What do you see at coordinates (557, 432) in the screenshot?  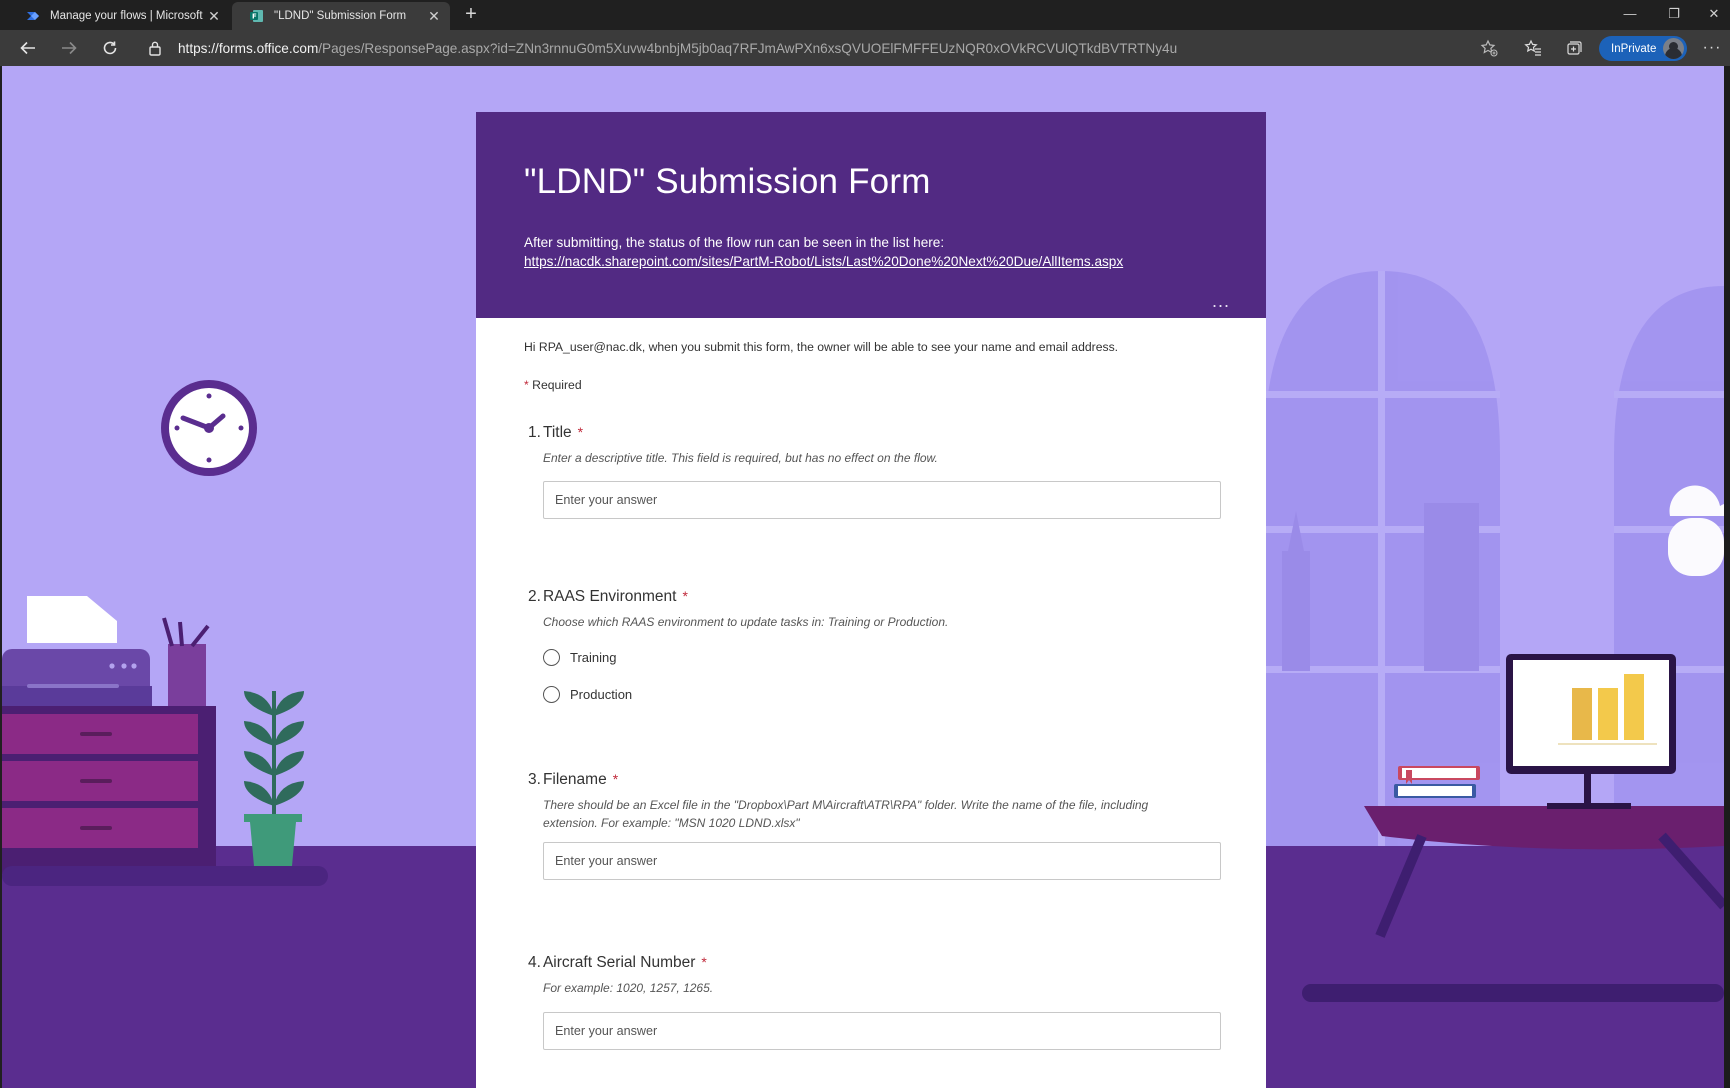 I see `question-label: Title` at bounding box center [557, 432].